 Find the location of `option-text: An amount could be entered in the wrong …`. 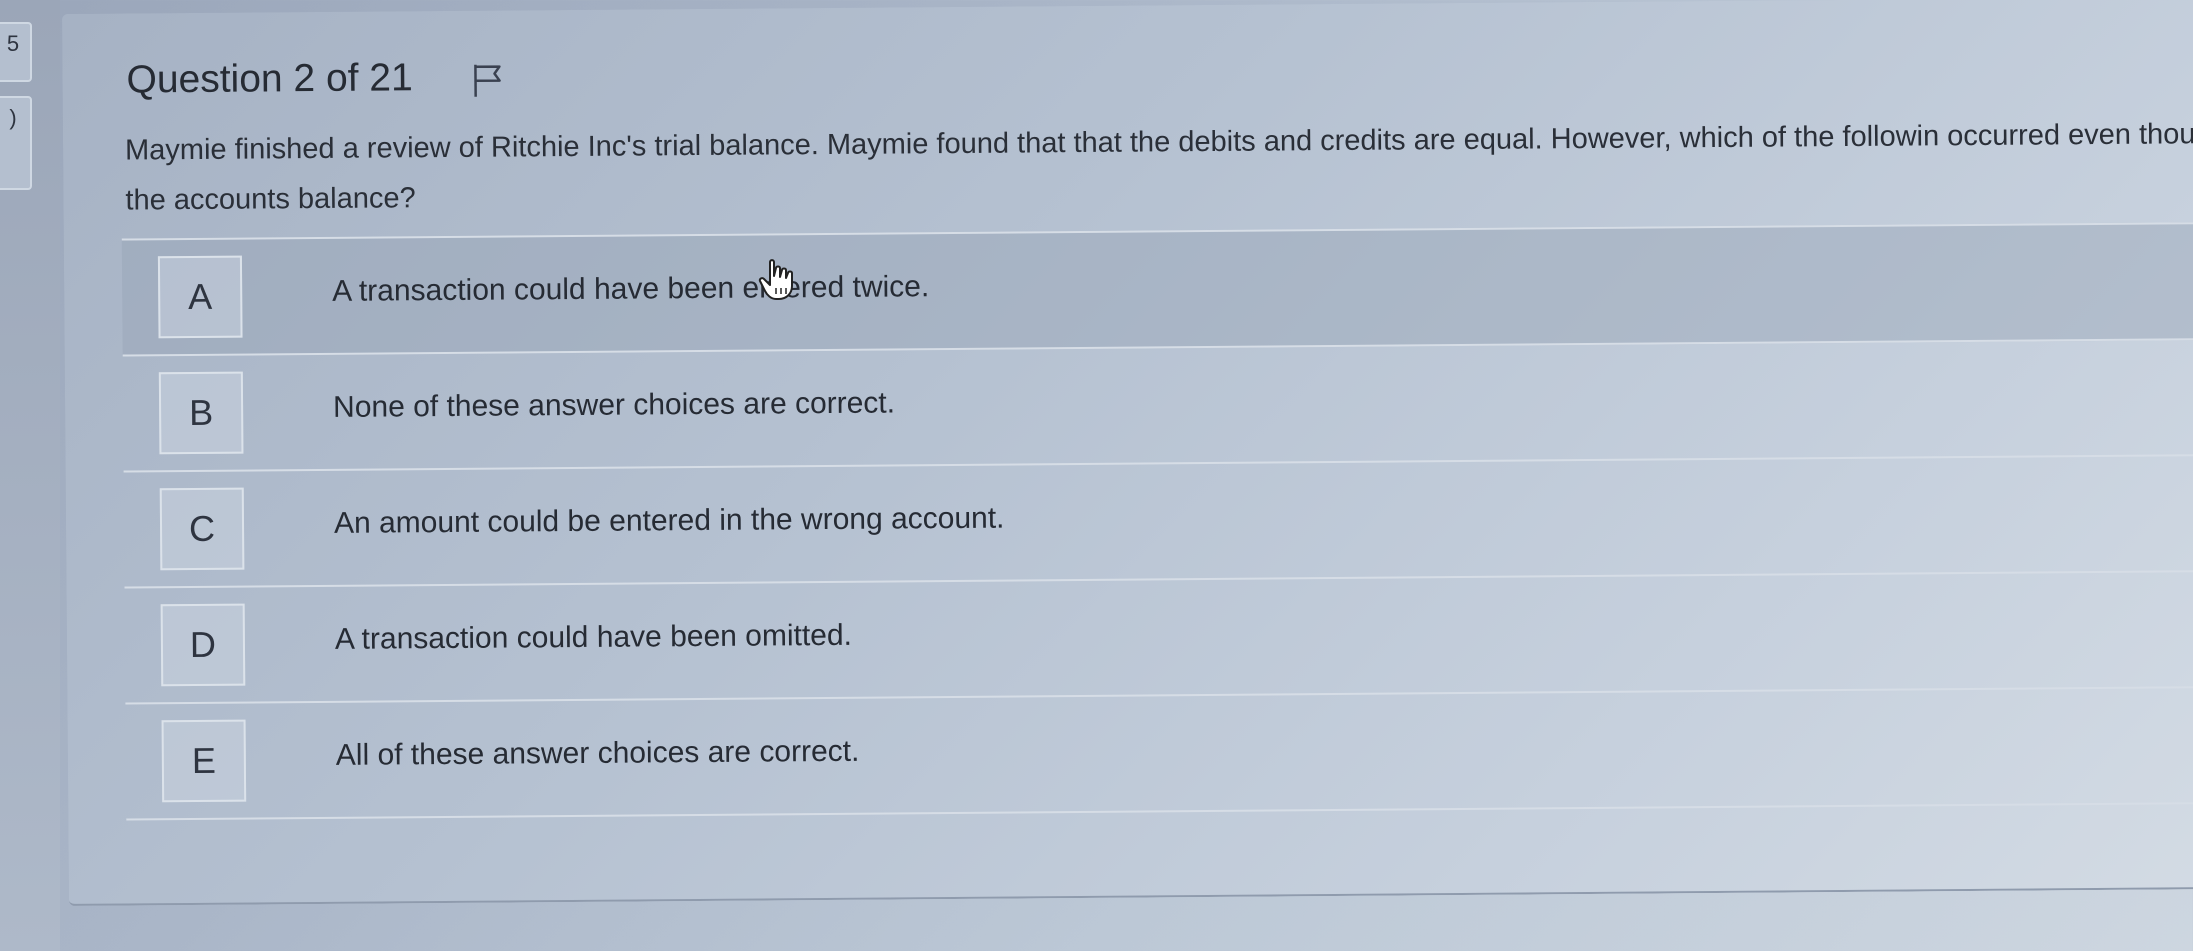

option-text: An amount could be entered in the wrong … is located at coordinates (669, 521).